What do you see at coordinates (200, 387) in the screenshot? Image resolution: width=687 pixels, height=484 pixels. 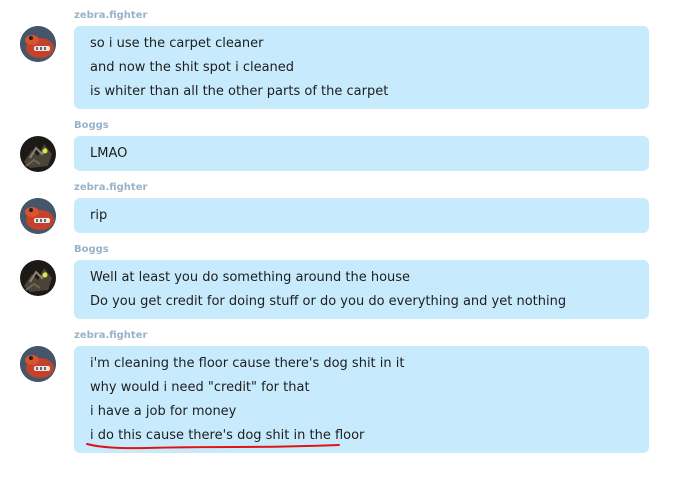 I see `message-line: why would i need "credit" for that` at bounding box center [200, 387].